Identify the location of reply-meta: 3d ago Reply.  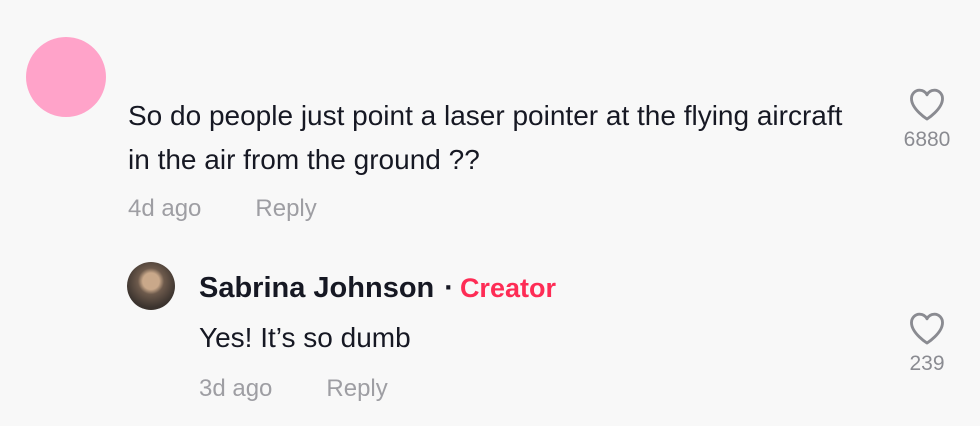
(293, 389).